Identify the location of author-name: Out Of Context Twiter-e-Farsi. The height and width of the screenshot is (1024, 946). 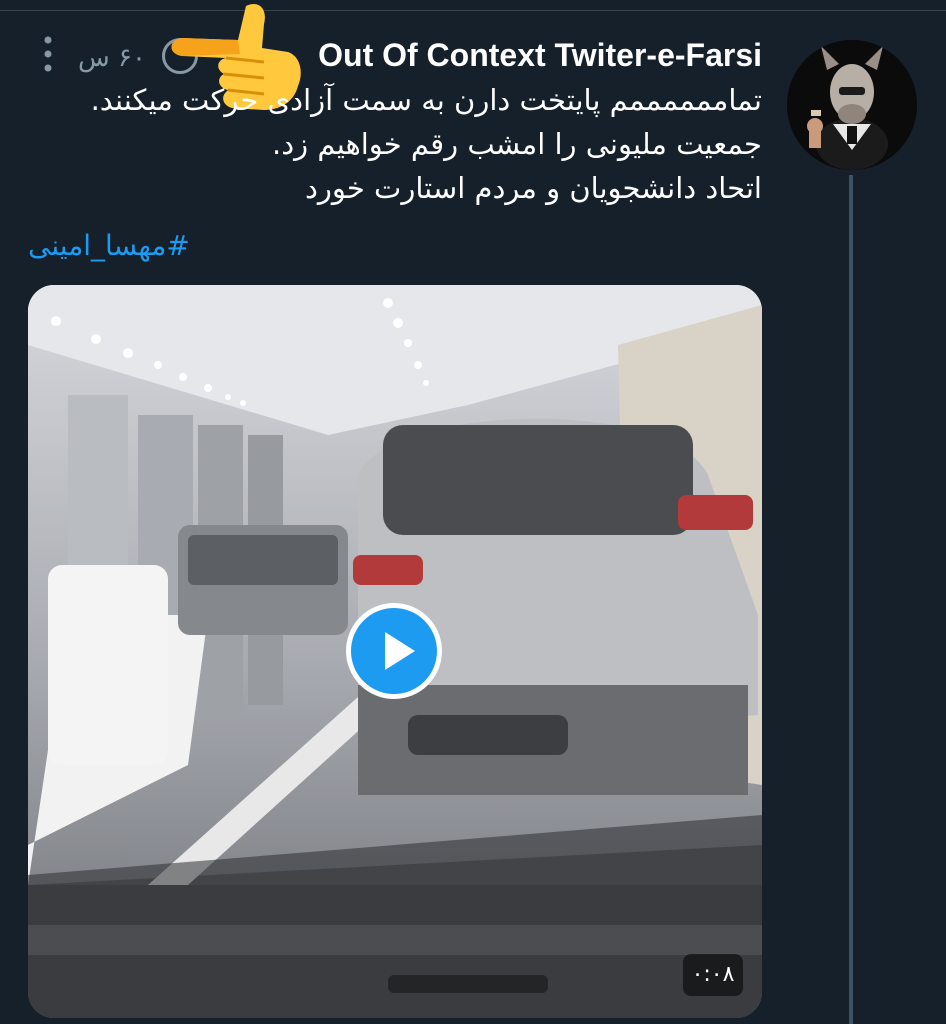
(516, 55).